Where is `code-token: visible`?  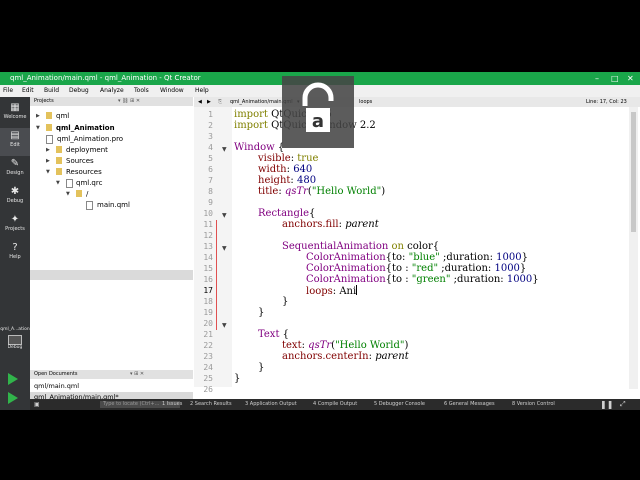
code-token: visible is located at coordinates (274, 158).